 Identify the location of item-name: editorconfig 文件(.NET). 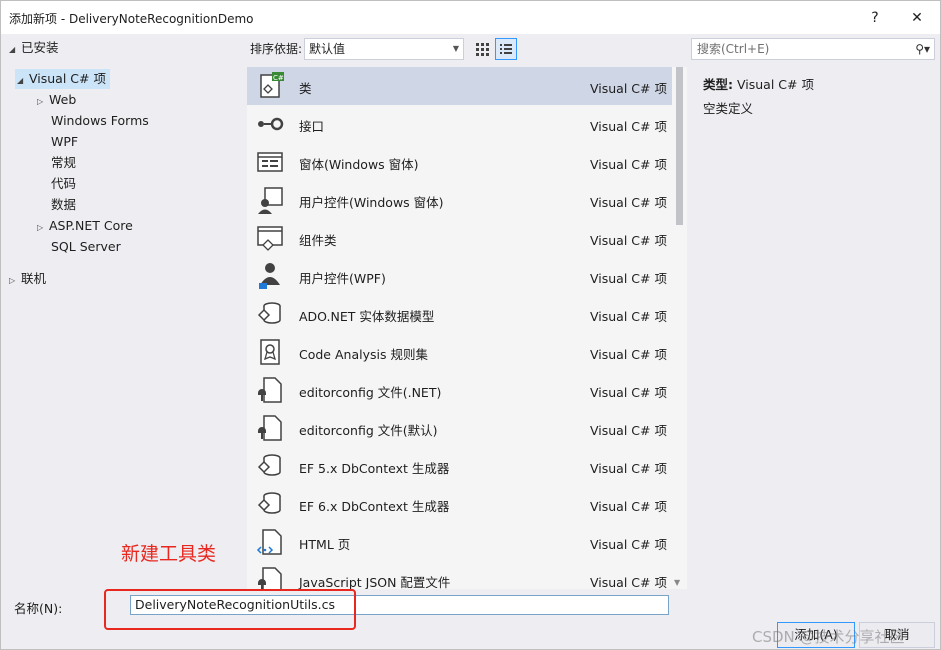
(370, 392).